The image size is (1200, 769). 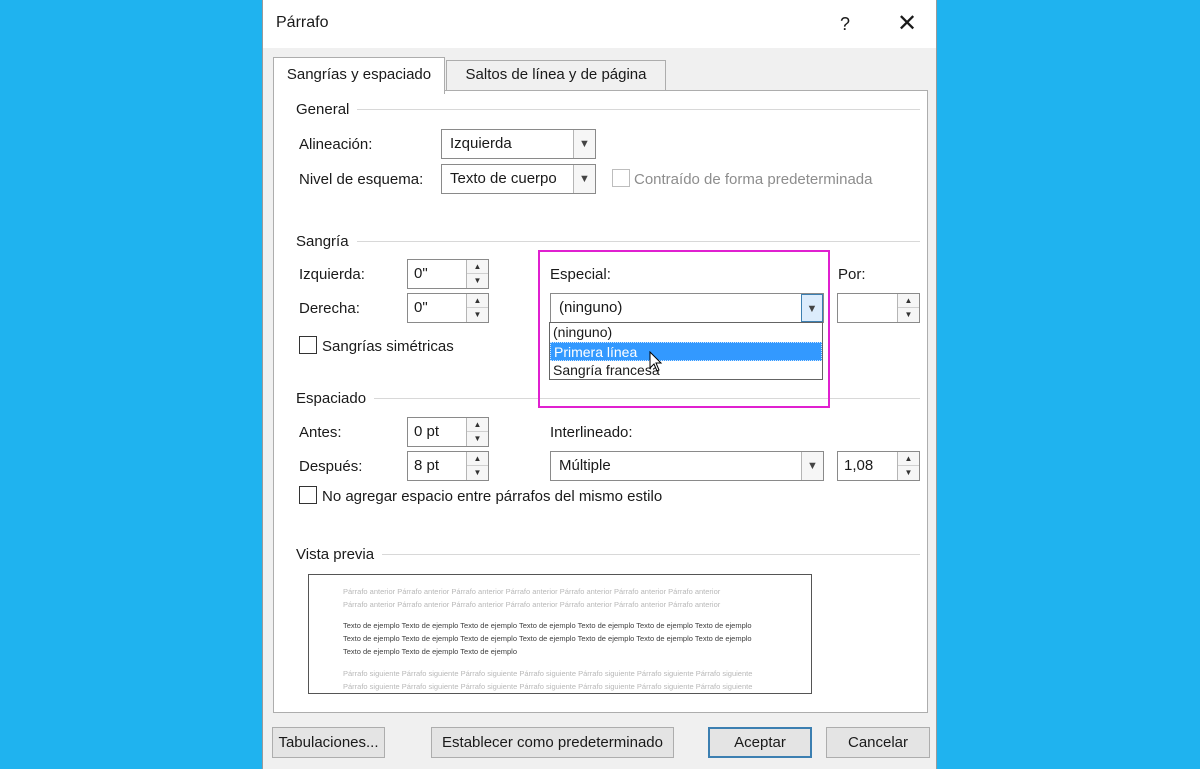 I want to click on dropdown-option-ninguno: (ninguno), so click(x=686, y=332).